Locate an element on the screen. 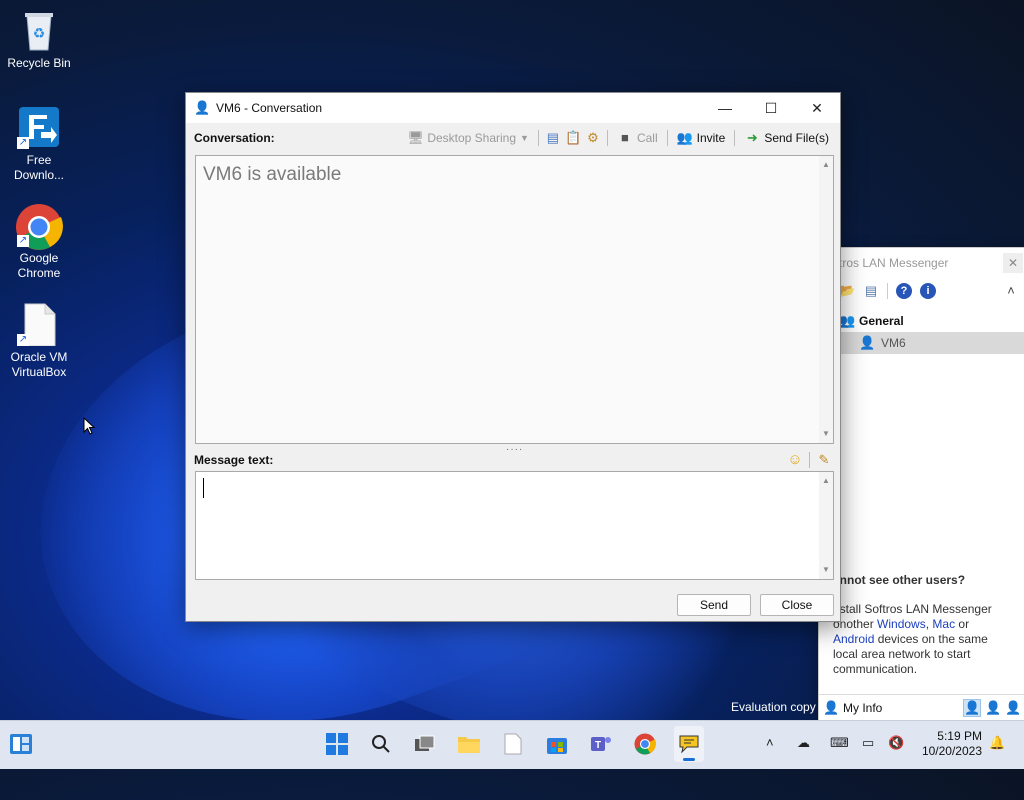  help-text-part: or is located at coordinates (962, 624).